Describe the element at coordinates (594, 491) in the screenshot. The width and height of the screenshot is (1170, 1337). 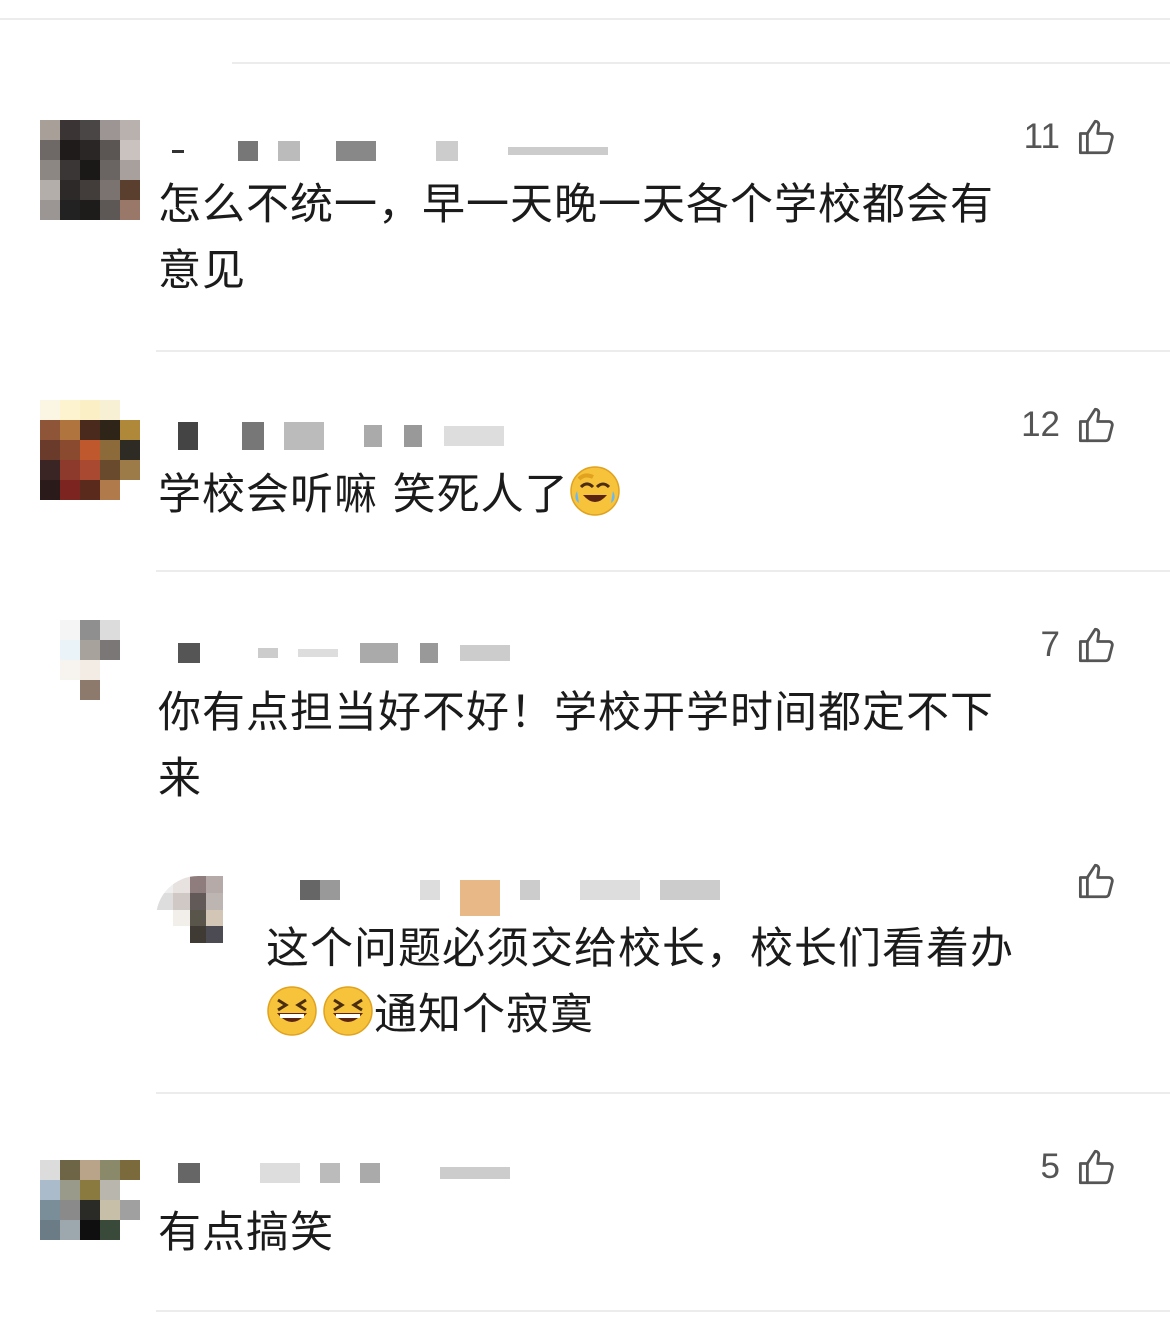
I see `face-with-tears-of-joy-icon` at that location.